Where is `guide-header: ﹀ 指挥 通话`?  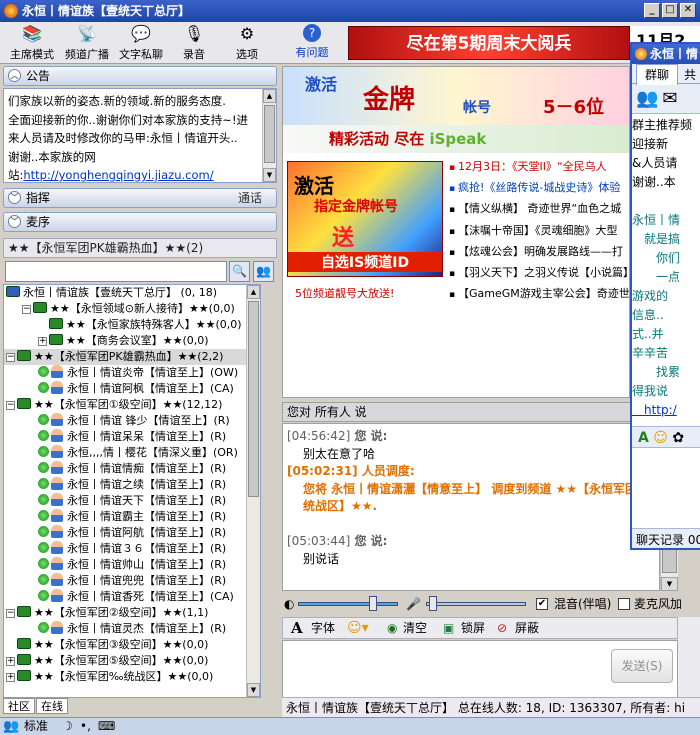
guide-header: ﹀ 指挥 通话 is located at coordinates (140, 198).